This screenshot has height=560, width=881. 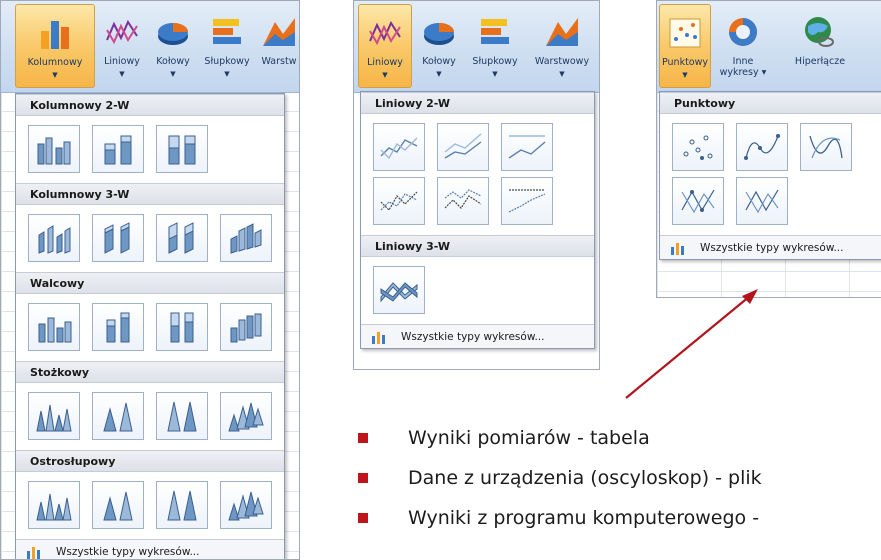 What do you see at coordinates (560, 518) in the screenshot?
I see `bullet-item: Wyniki z programu komputerowego -` at bounding box center [560, 518].